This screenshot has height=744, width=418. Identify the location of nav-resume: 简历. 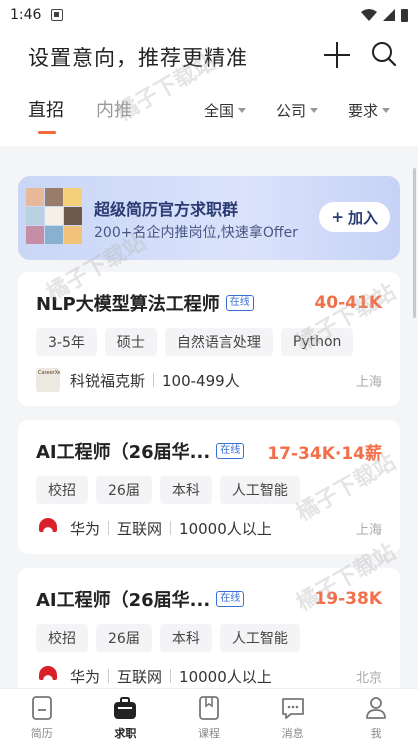
(42, 716).